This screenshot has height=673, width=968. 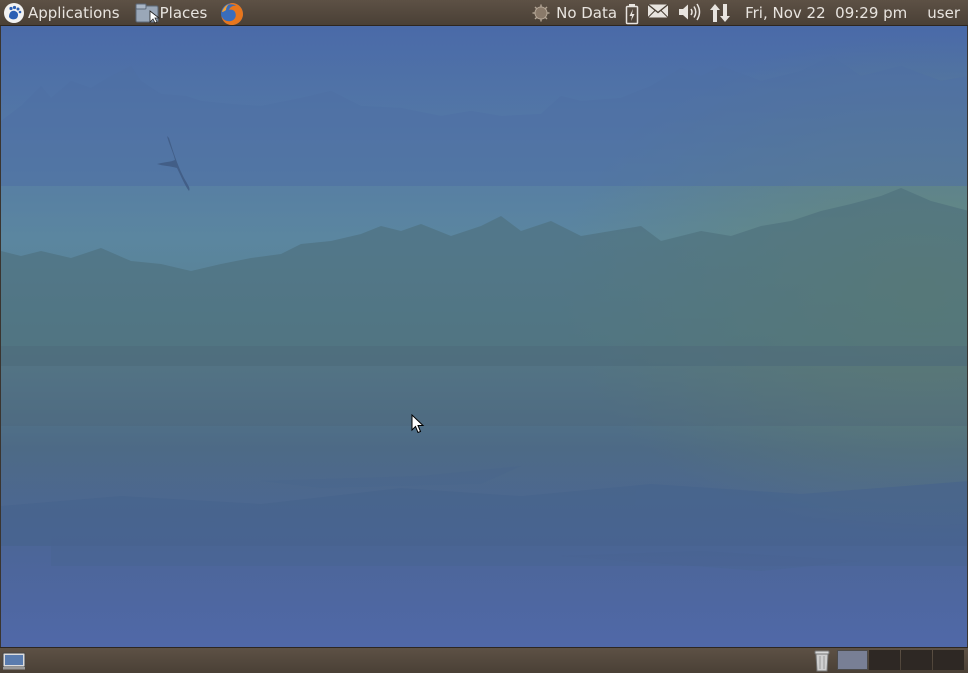 I want to click on weather-icon, so click(x=541, y=13).